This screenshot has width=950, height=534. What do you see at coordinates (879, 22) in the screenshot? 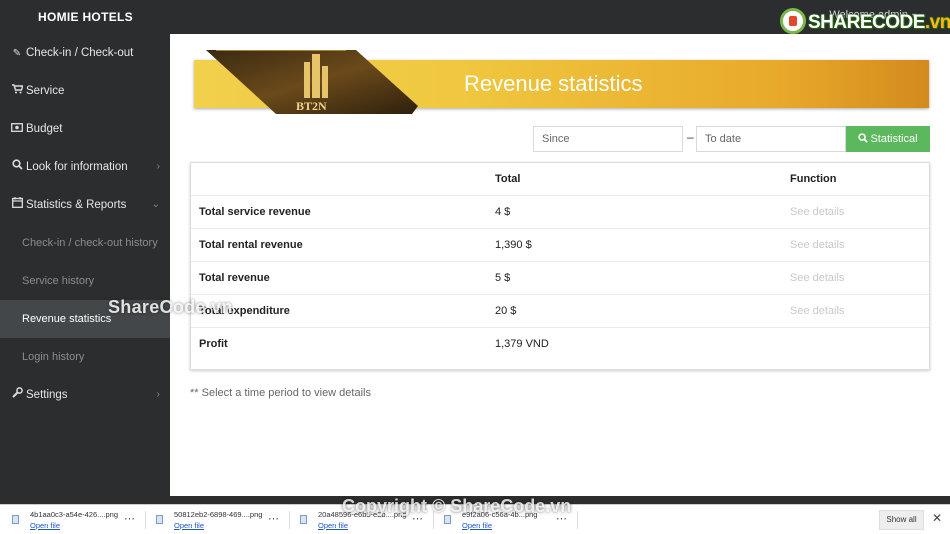
I see `sharecode-logo-text: SHARECODE.vn` at bounding box center [879, 22].